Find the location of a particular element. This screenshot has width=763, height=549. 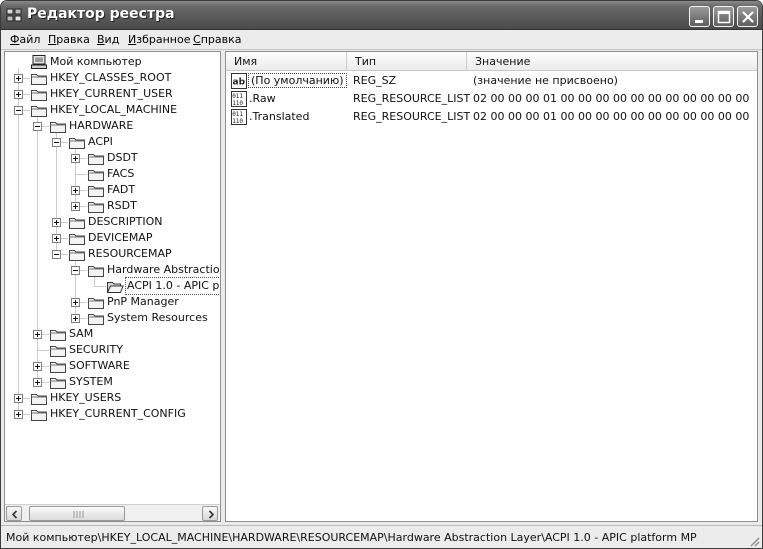

tree-node-label: HKEY_CURRENT_CONFIG is located at coordinates (118, 413).